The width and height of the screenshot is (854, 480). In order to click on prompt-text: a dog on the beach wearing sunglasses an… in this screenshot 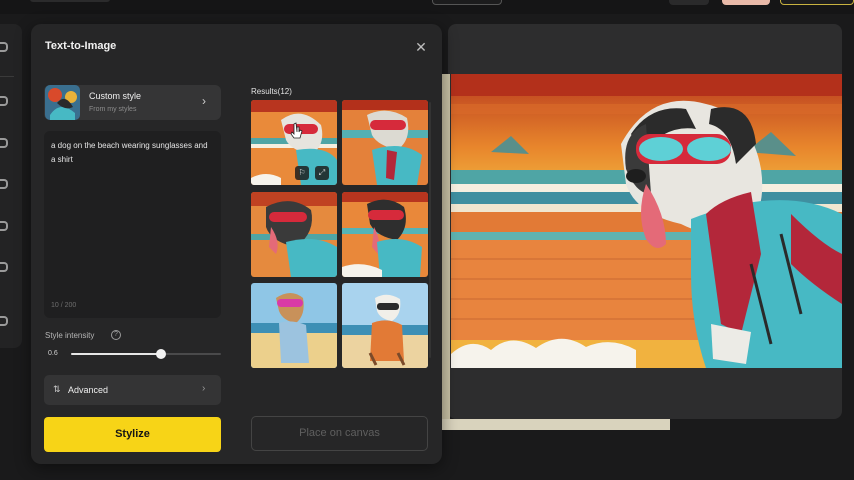, I will do `click(131, 153)`.